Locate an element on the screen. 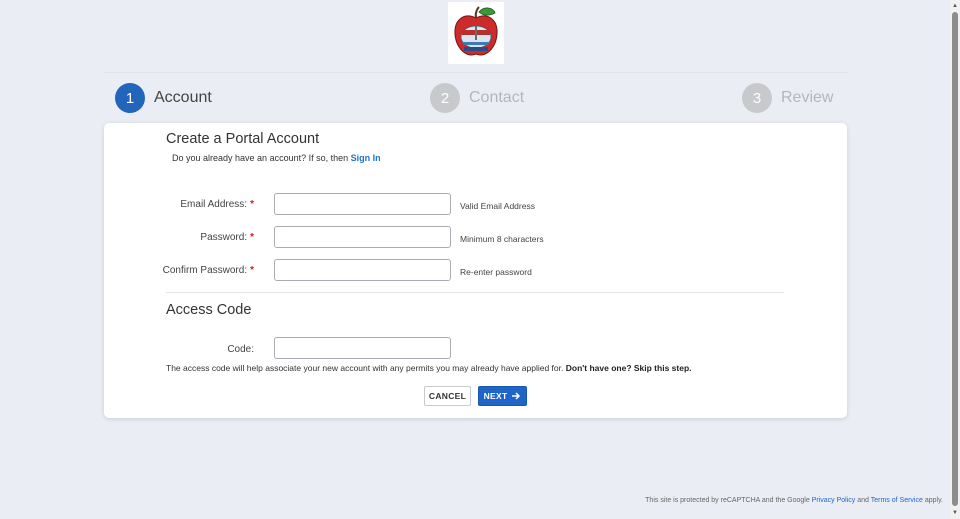  password-label: Password: * is located at coordinates (179, 237).